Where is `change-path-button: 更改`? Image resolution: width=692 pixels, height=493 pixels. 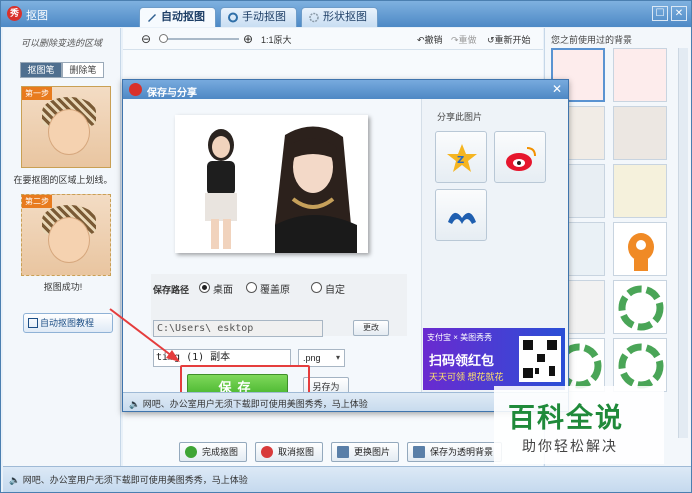
change-path-button: 更改 is located at coordinates (371, 328).